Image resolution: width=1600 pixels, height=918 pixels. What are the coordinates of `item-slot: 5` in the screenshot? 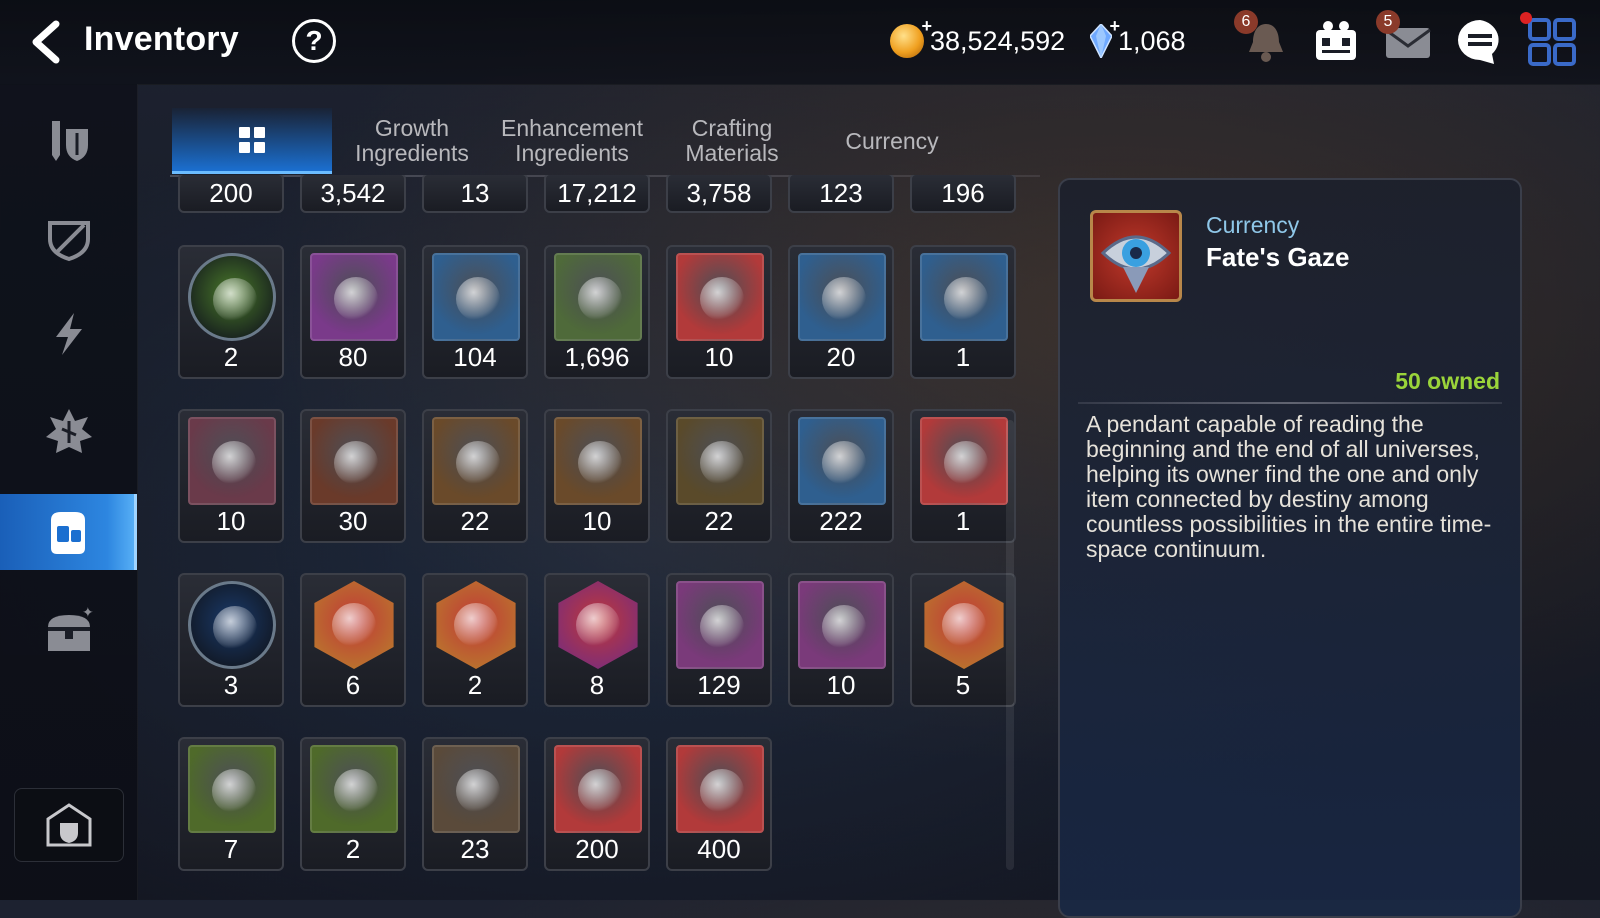 It's located at (963, 640).